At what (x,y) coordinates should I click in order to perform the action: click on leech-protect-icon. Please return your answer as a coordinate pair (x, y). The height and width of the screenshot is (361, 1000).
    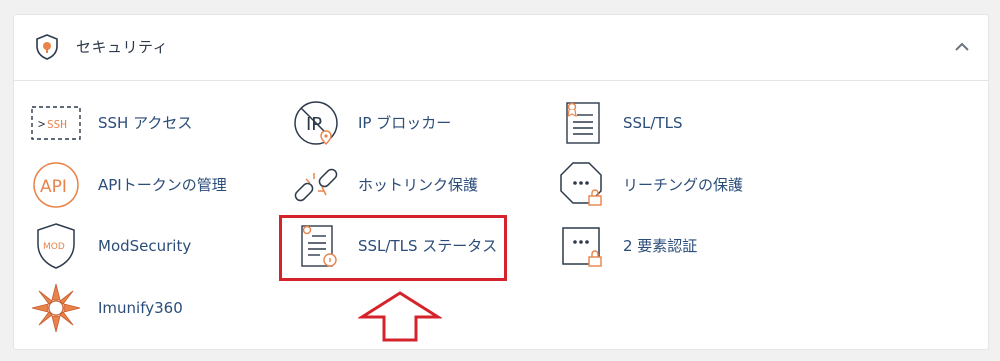
    Looking at the image, I should click on (581, 184).